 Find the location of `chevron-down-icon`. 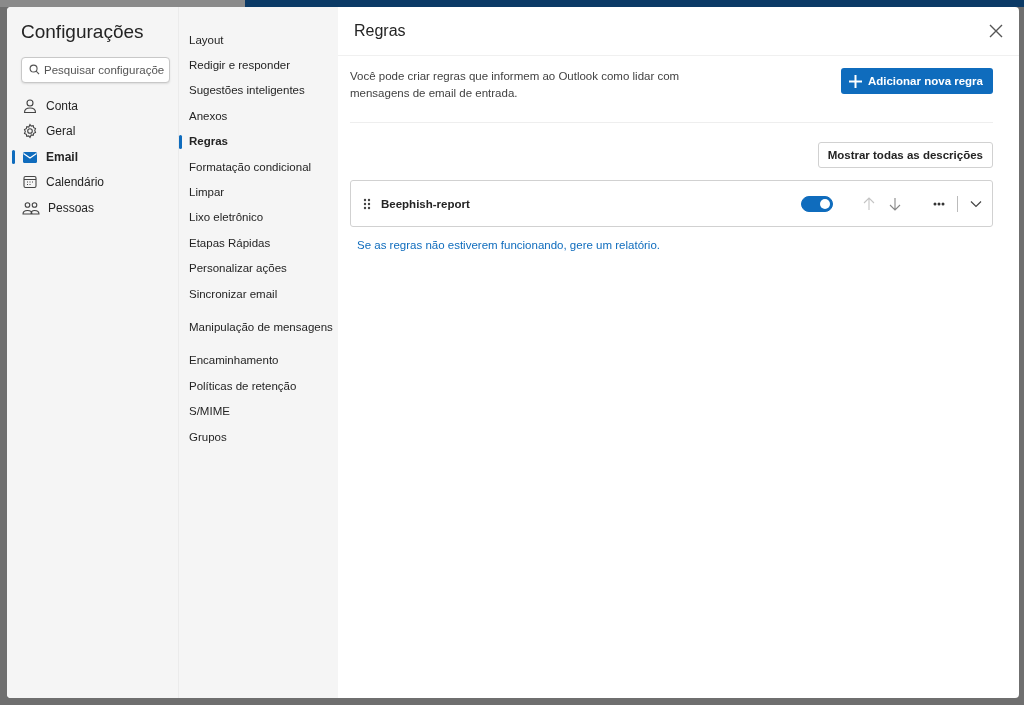

chevron-down-icon is located at coordinates (976, 203).